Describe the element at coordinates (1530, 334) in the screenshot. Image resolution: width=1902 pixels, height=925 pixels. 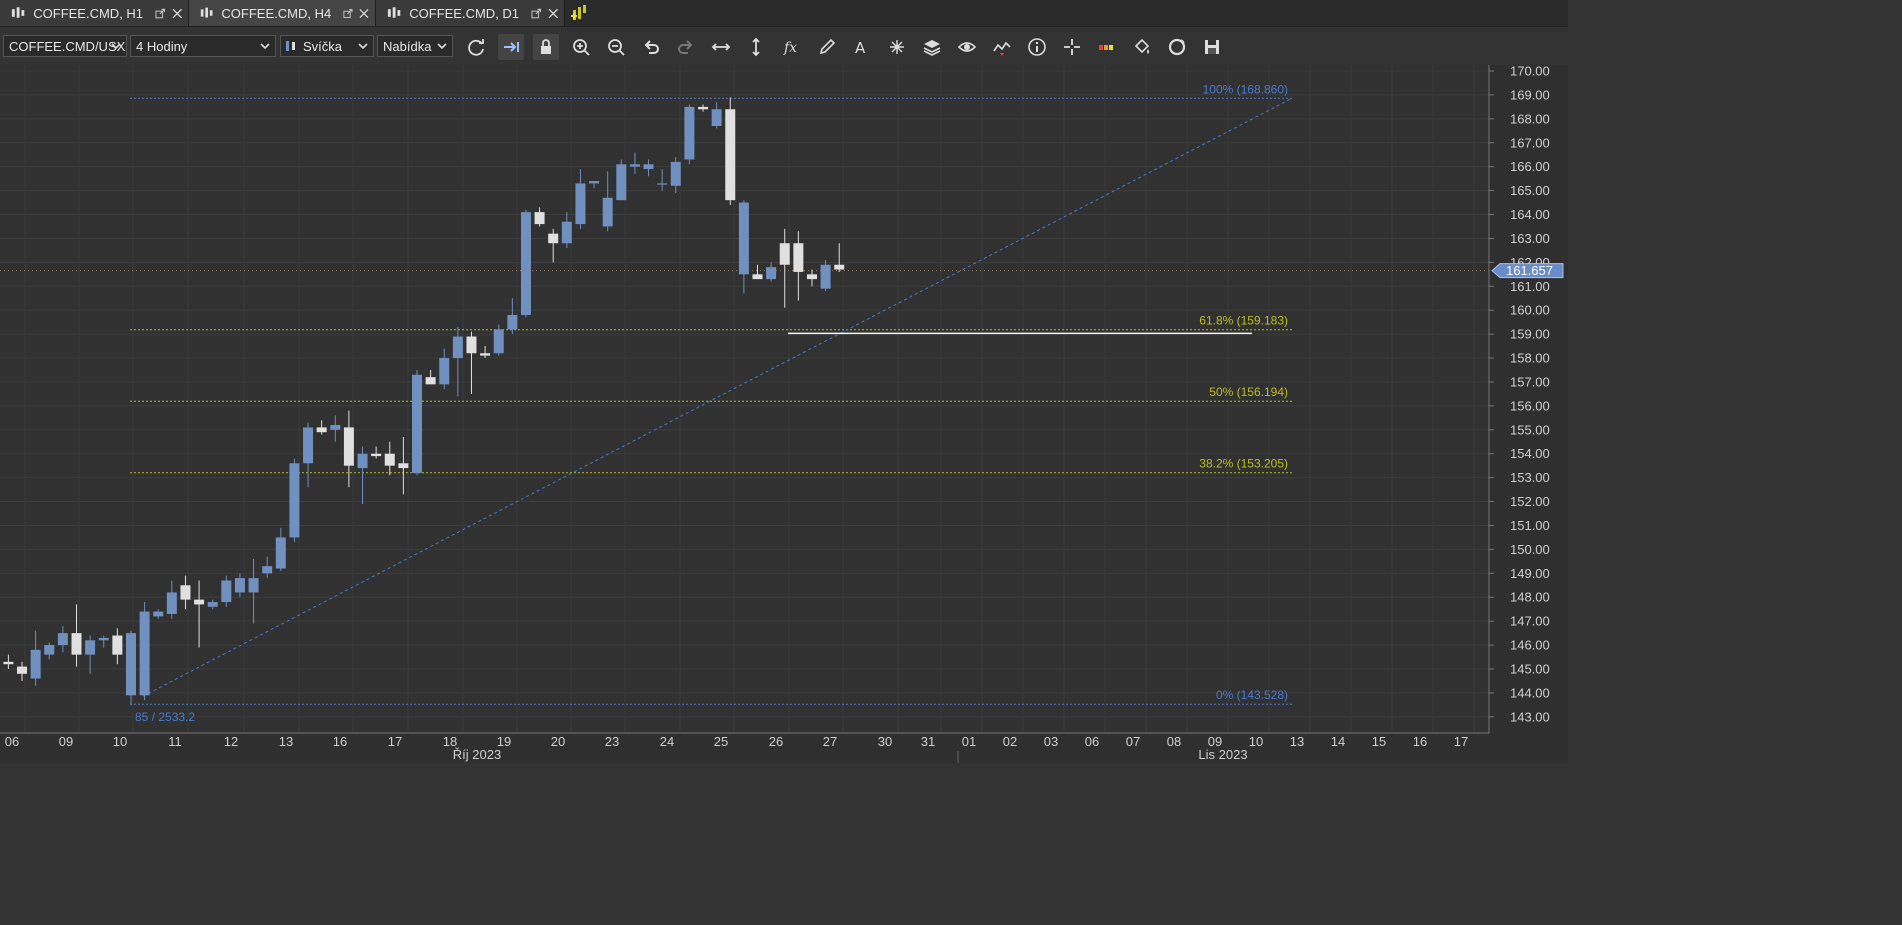
I see `y-tick-label: 159.00` at that location.